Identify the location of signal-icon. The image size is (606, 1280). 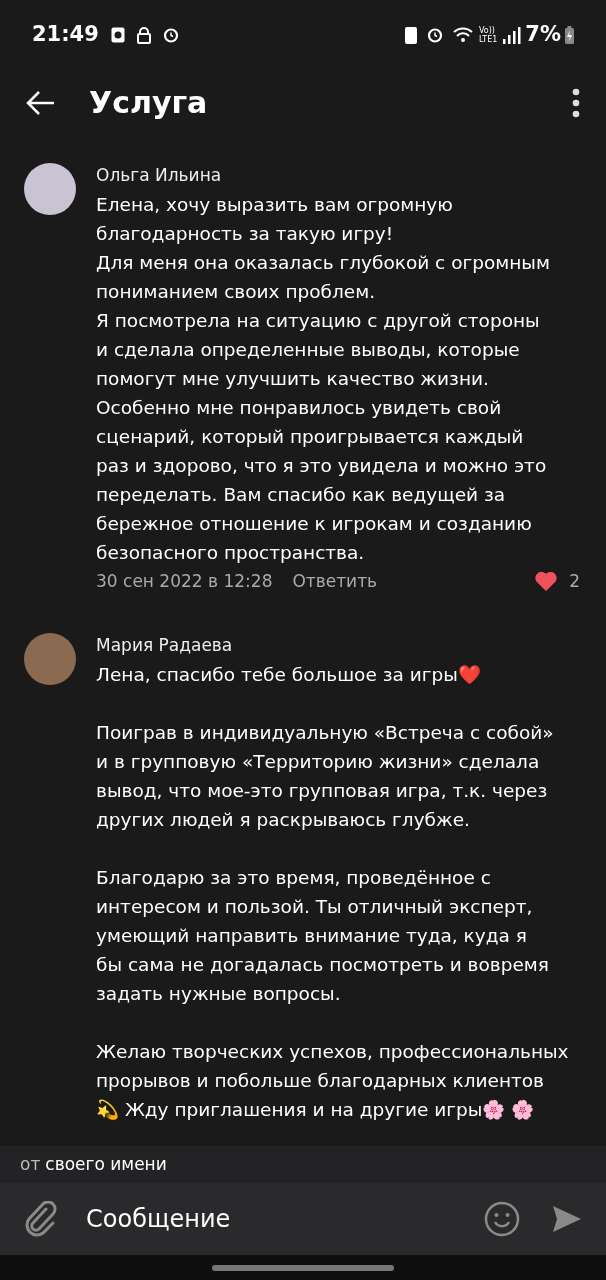
(512, 35).